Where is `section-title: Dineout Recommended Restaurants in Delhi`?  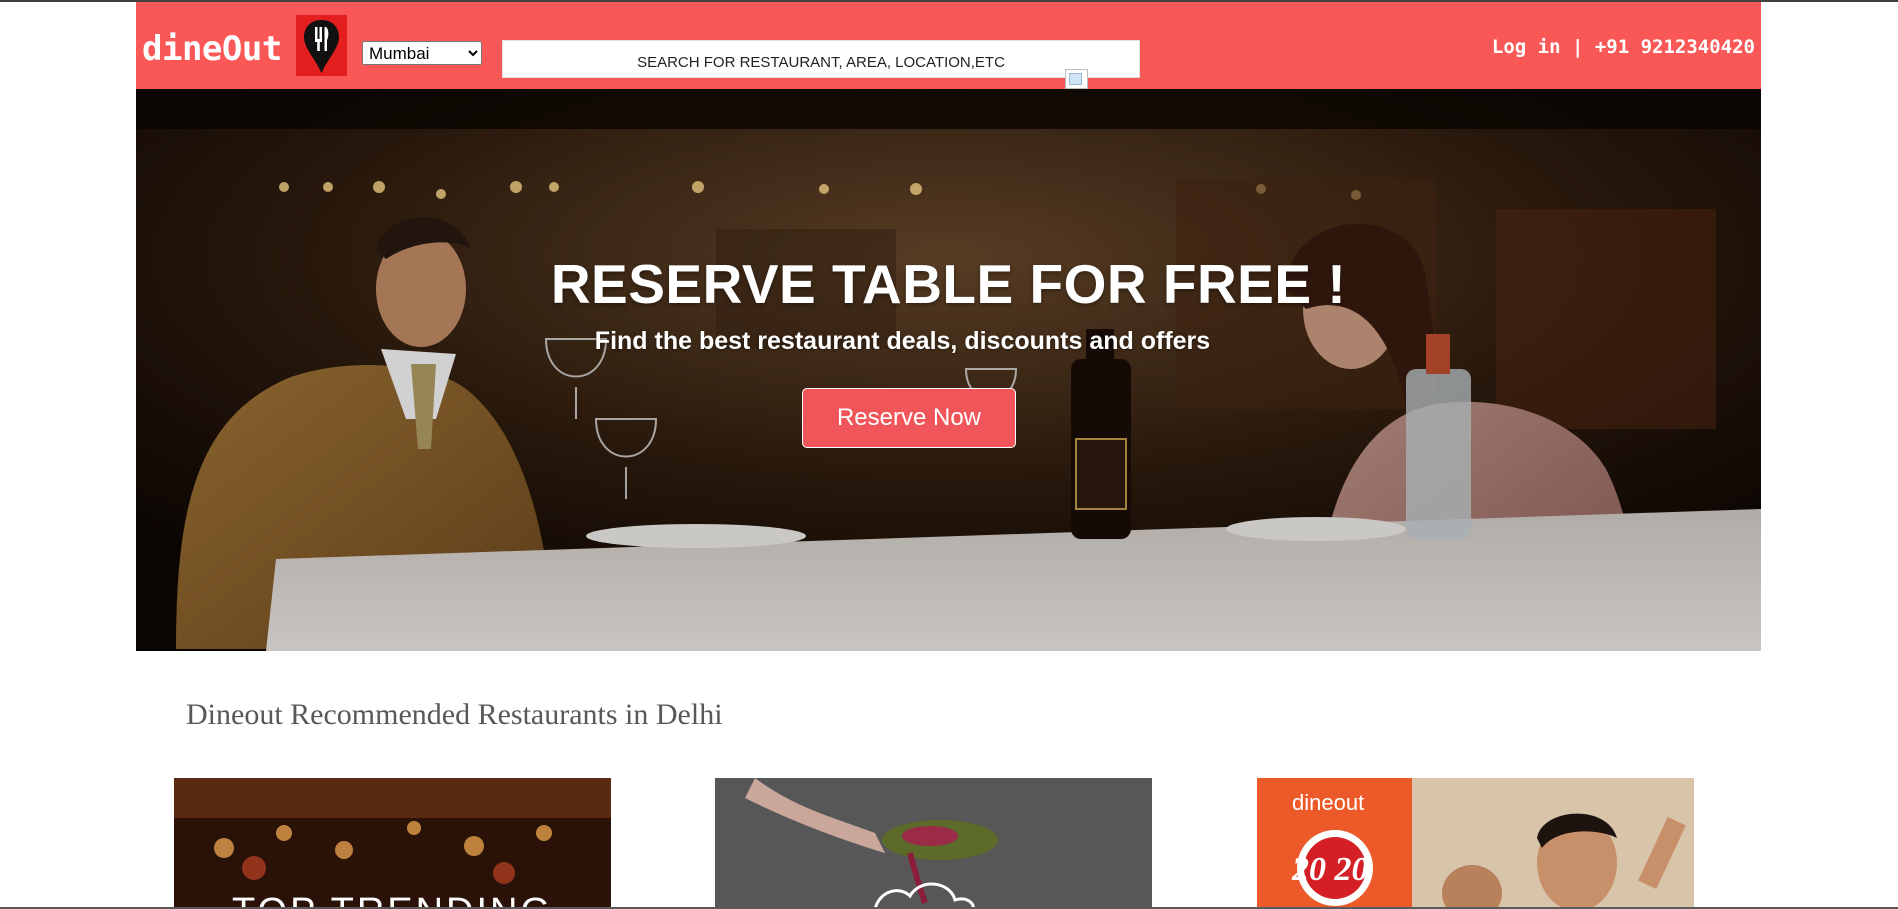 section-title: Dineout Recommended Restaurants in Delhi is located at coordinates (454, 714).